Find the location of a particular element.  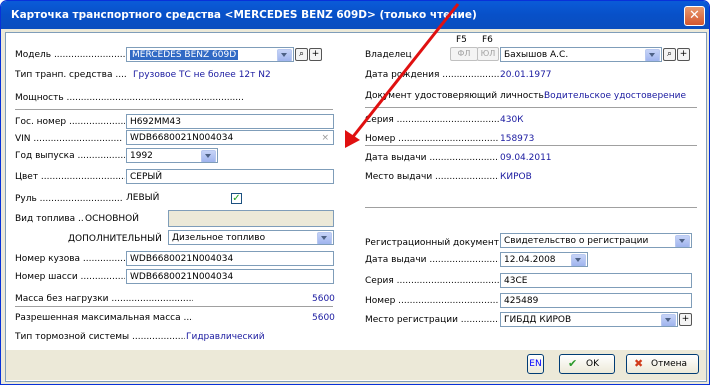

annotation-arrow-overlay is located at coordinates (402, 75).